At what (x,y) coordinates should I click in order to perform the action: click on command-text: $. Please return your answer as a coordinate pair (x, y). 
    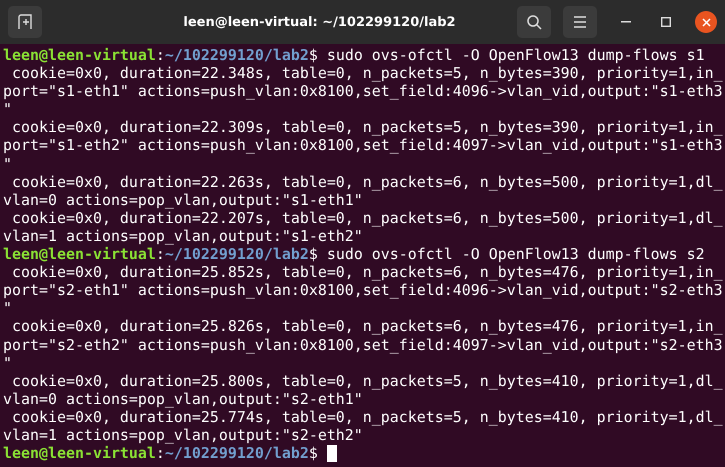
    Looking at the image, I should click on (313, 453).